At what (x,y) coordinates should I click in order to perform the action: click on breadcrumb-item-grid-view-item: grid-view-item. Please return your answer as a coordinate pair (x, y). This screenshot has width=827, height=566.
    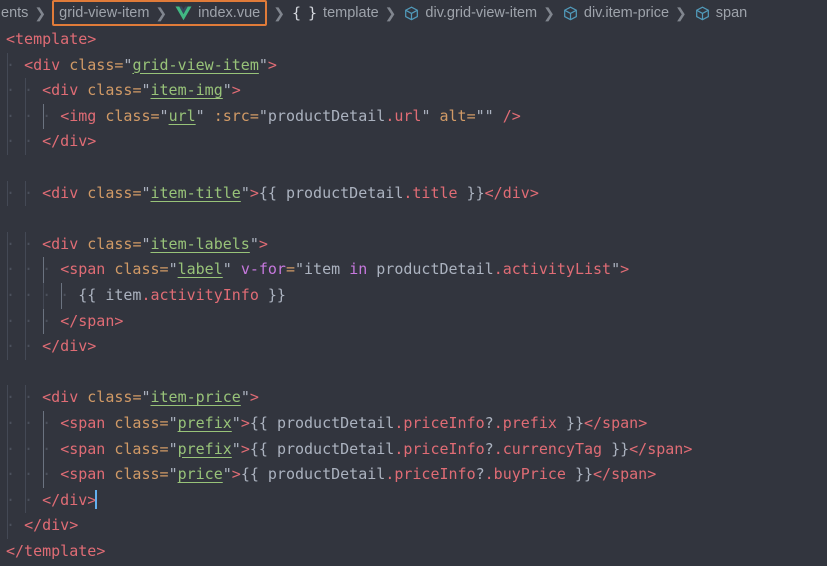
    Looking at the image, I should click on (104, 13).